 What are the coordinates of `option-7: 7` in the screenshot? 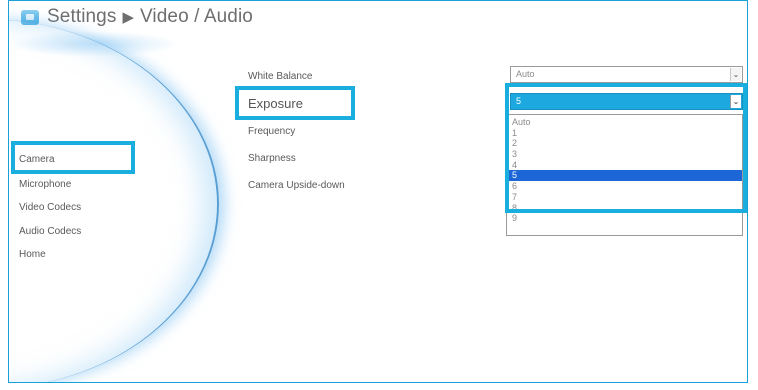 It's located at (624, 197).